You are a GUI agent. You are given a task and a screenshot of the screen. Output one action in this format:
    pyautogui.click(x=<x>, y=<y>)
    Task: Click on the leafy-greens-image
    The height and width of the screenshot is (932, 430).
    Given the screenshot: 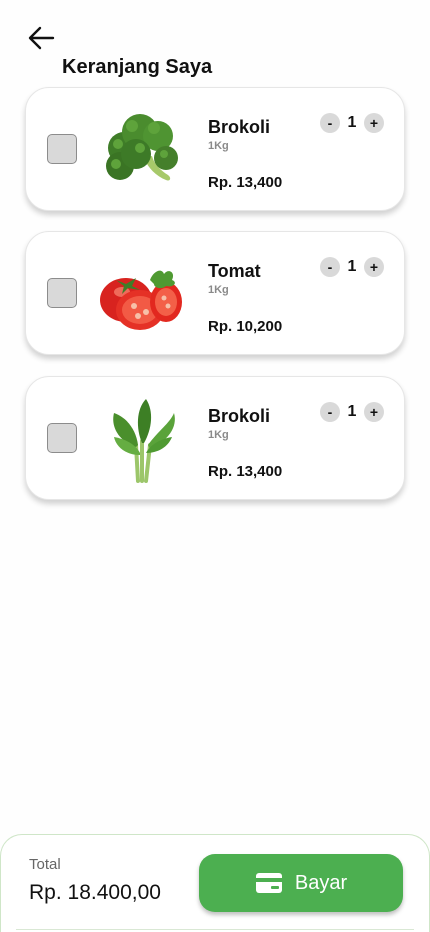 What is the action you would take?
    pyautogui.click(x=144, y=441)
    